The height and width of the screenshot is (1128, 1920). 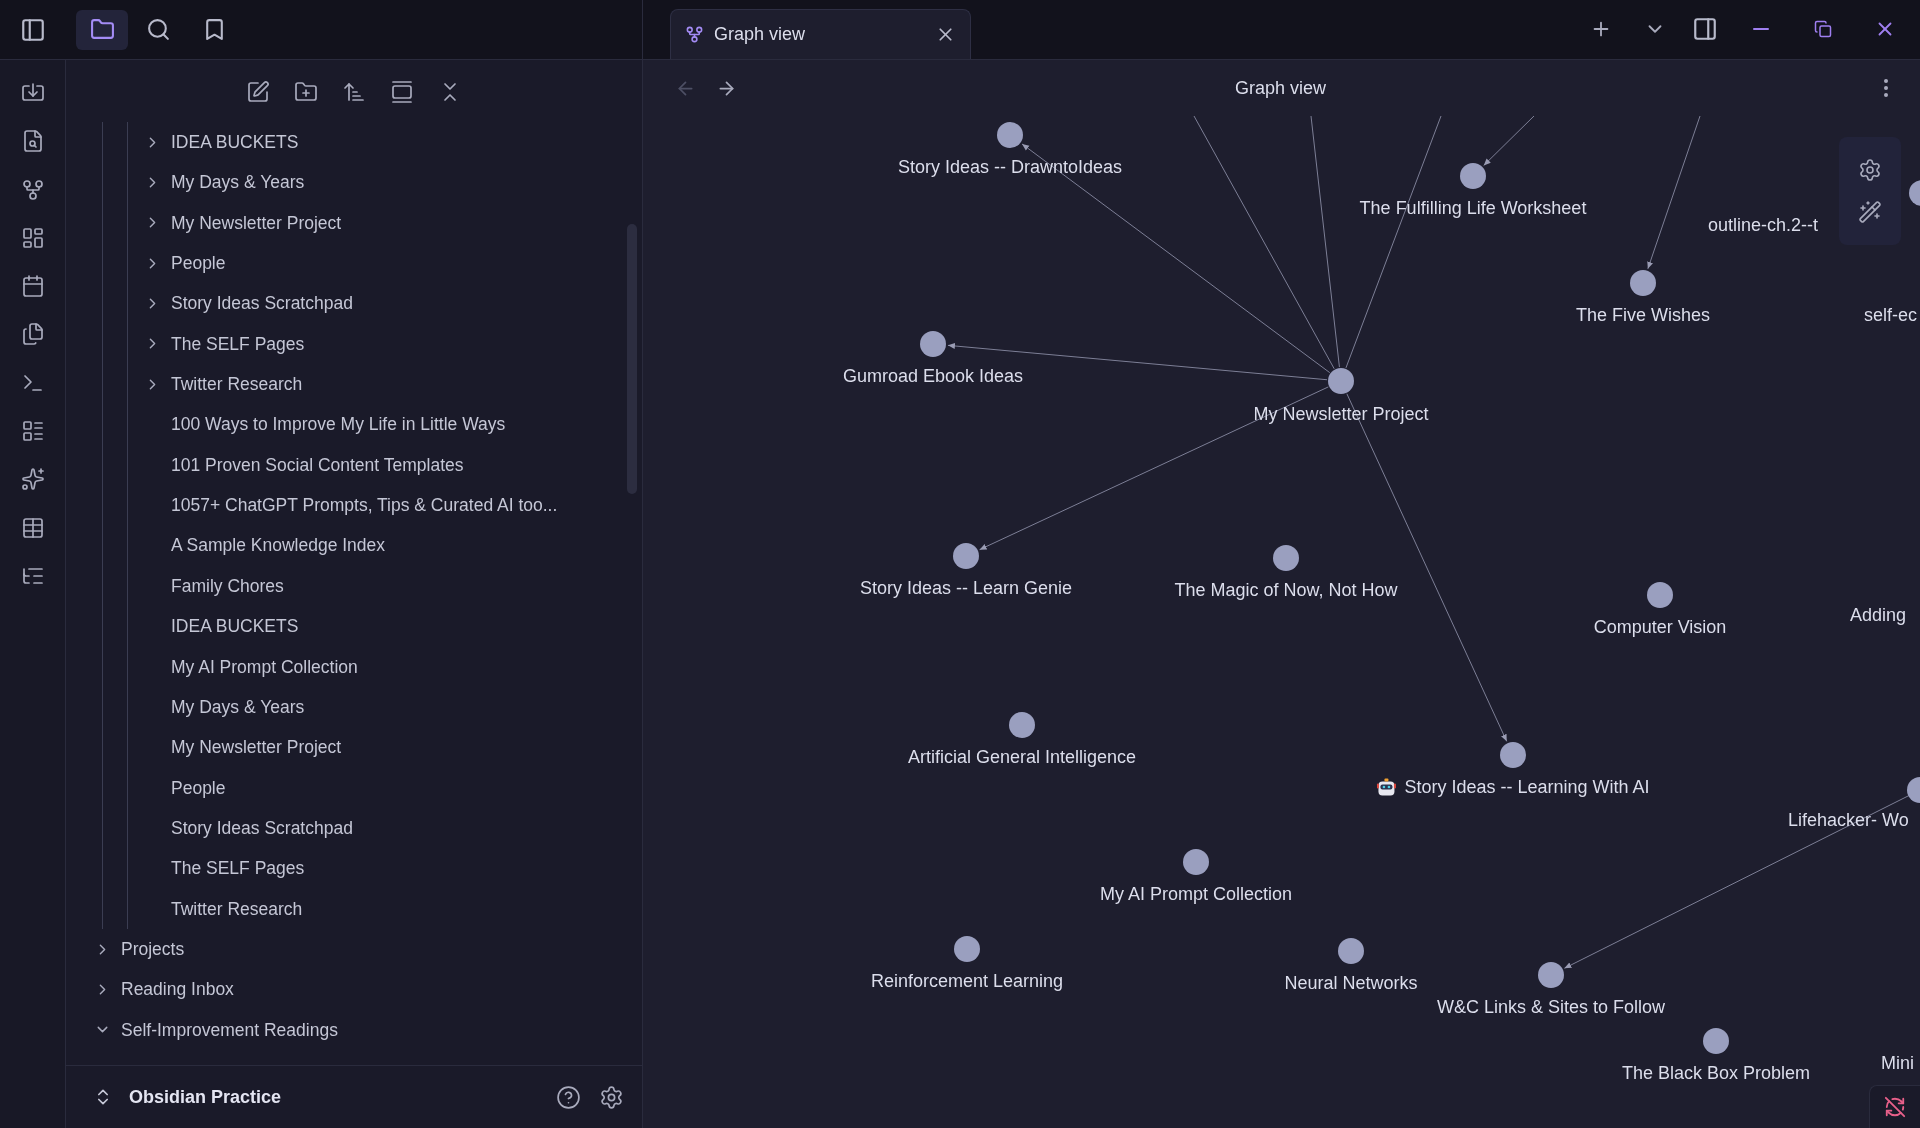 I want to click on node-label: outline-ch.2--t, so click(x=1763, y=225).